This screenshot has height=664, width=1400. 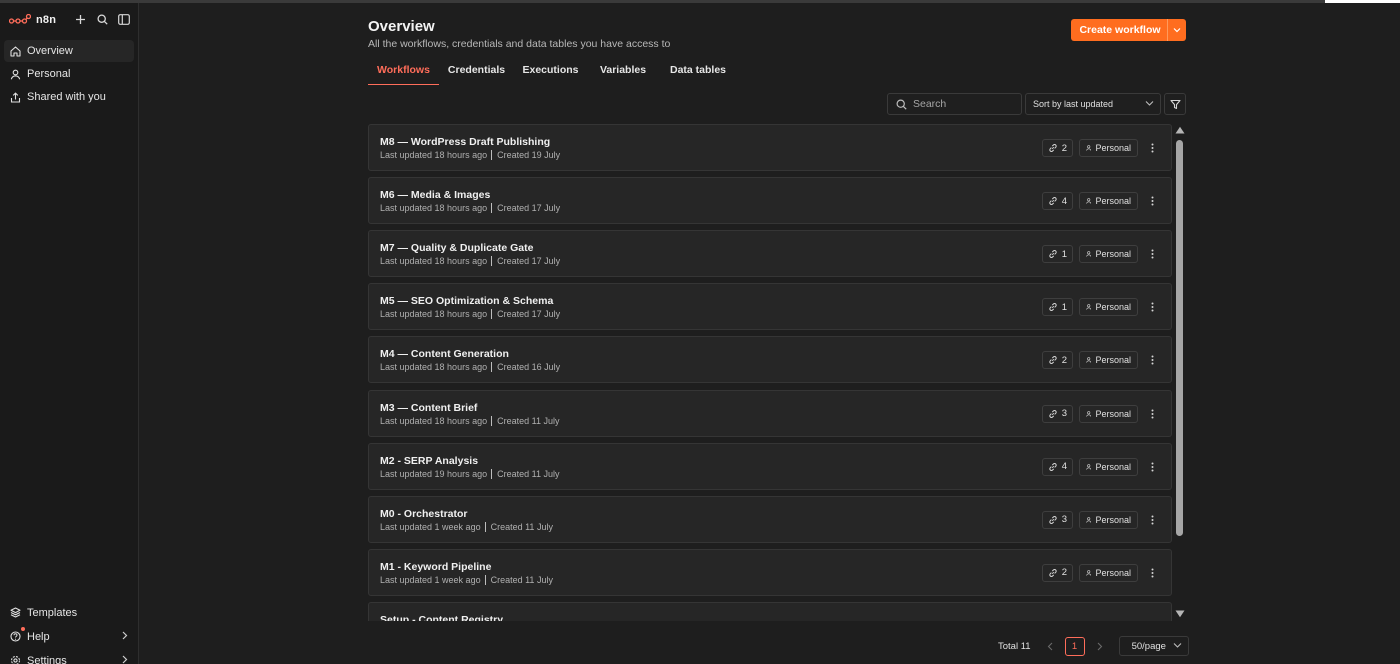 I want to click on prev-page-button, so click(x=1050, y=646).